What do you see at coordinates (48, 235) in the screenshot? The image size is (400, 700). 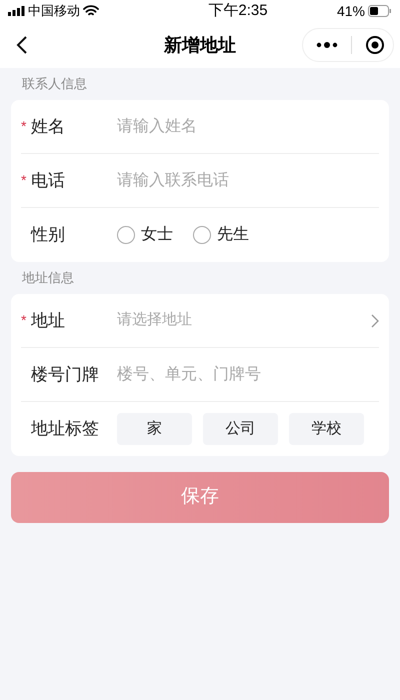 I see `field-label: 性别` at bounding box center [48, 235].